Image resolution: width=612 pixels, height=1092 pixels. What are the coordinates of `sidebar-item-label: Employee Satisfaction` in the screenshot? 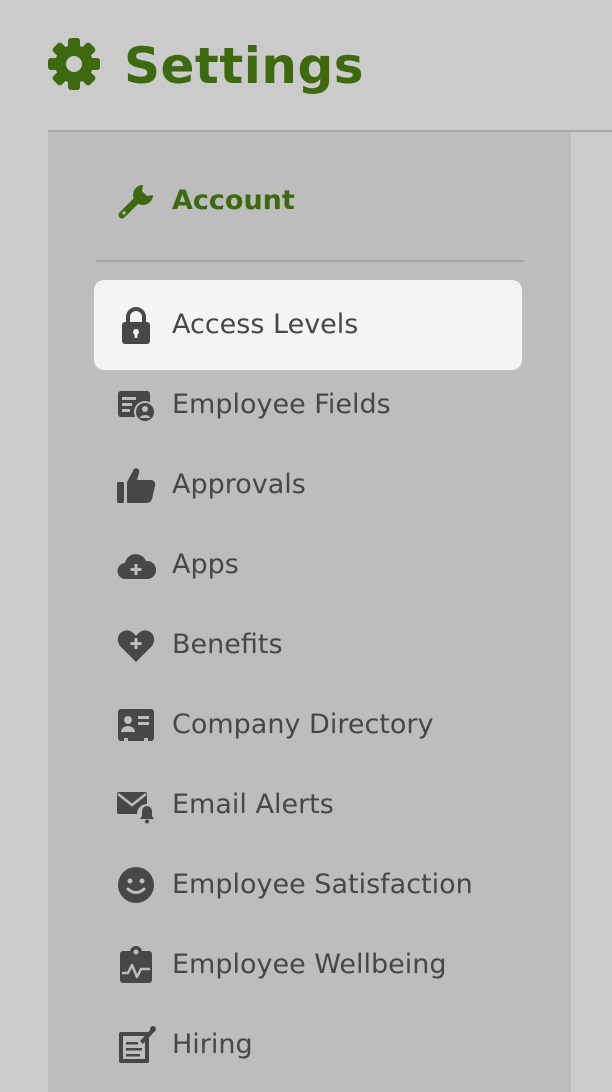 It's located at (322, 884).